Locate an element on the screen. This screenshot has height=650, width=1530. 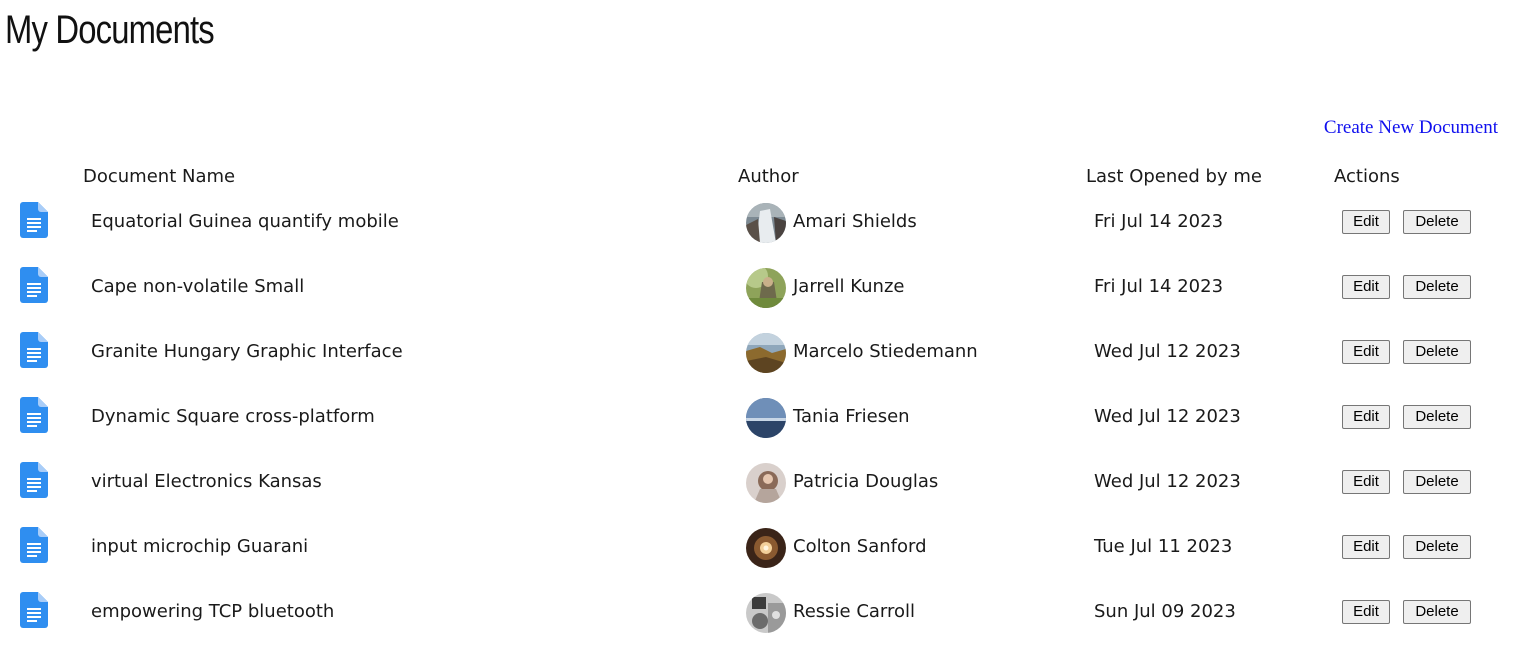
author-name: Jarrell Kunze is located at coordinates (849, 286).